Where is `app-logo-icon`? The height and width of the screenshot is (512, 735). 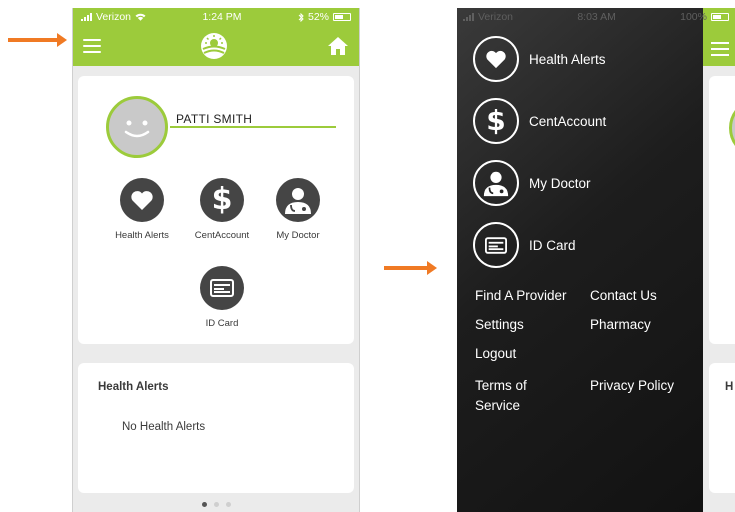
app-logo-icon is located at coordinates (214, 46).